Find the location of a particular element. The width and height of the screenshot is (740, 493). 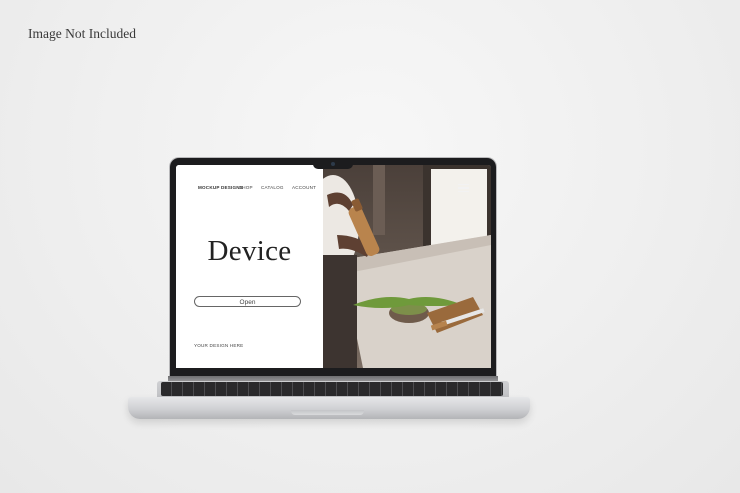

hamburger-menu-icon is located at coordinates (463, 188).